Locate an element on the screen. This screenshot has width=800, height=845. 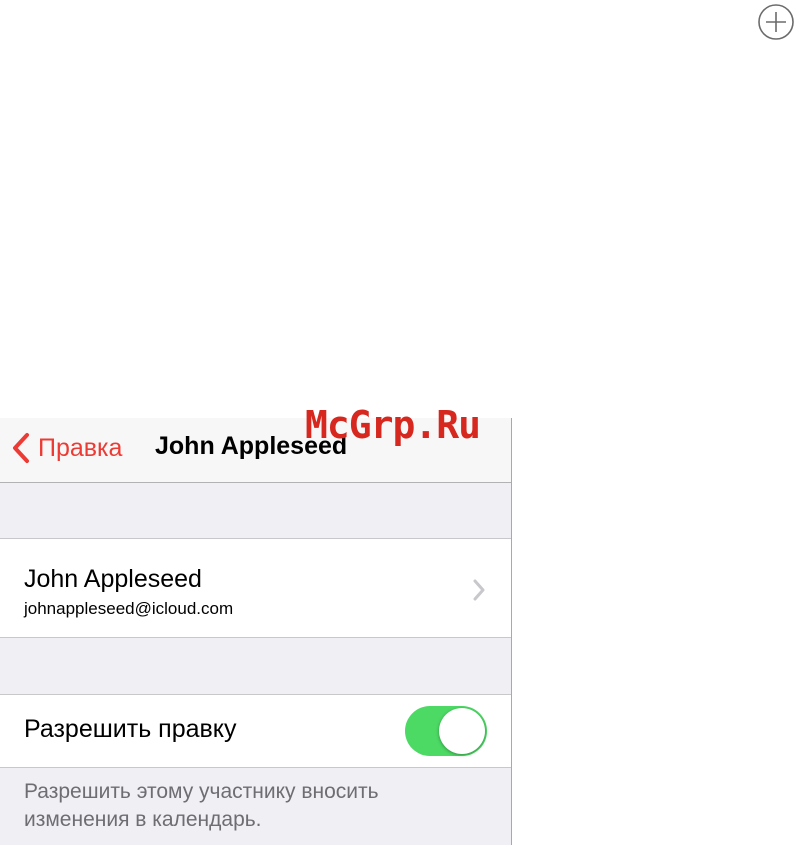
allow-edit-cell: Разрешить правку is located at coordinates (255, 731).